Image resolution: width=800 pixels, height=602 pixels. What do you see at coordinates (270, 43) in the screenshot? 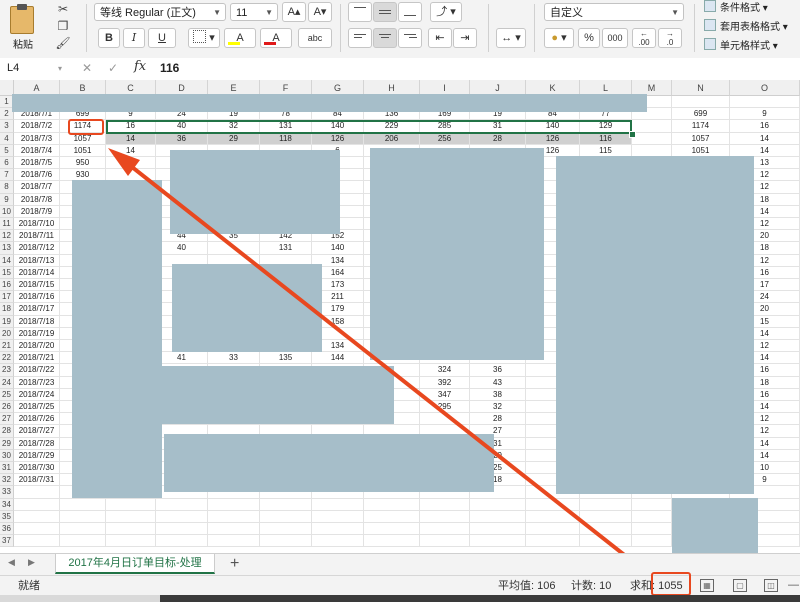
I see `font-color-swatch` at bounding box center [270, 43].